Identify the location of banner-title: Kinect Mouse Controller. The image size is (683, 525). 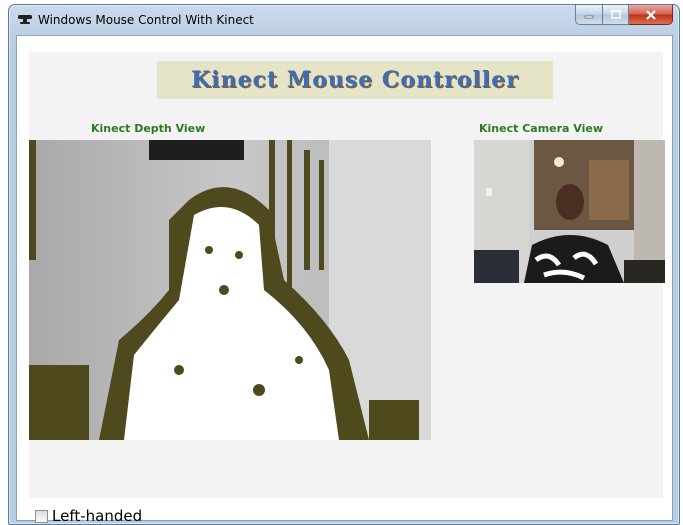
(355, 80).